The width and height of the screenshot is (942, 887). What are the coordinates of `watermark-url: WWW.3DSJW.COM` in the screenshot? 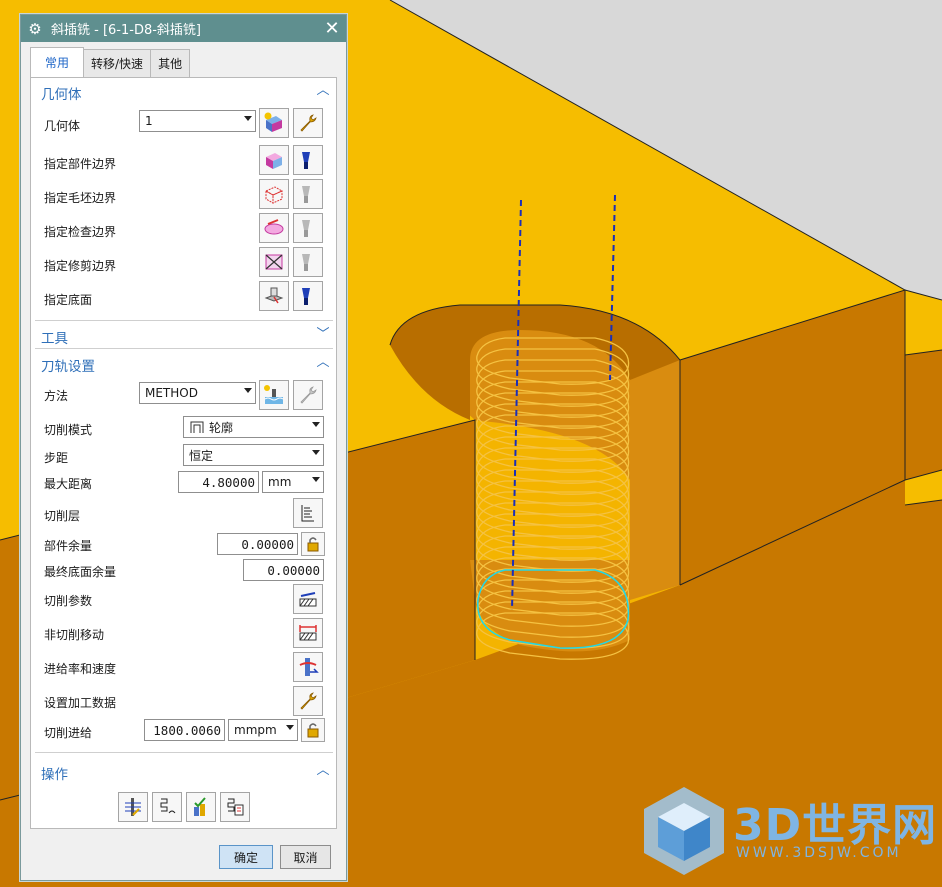 It's located at (819, 853).